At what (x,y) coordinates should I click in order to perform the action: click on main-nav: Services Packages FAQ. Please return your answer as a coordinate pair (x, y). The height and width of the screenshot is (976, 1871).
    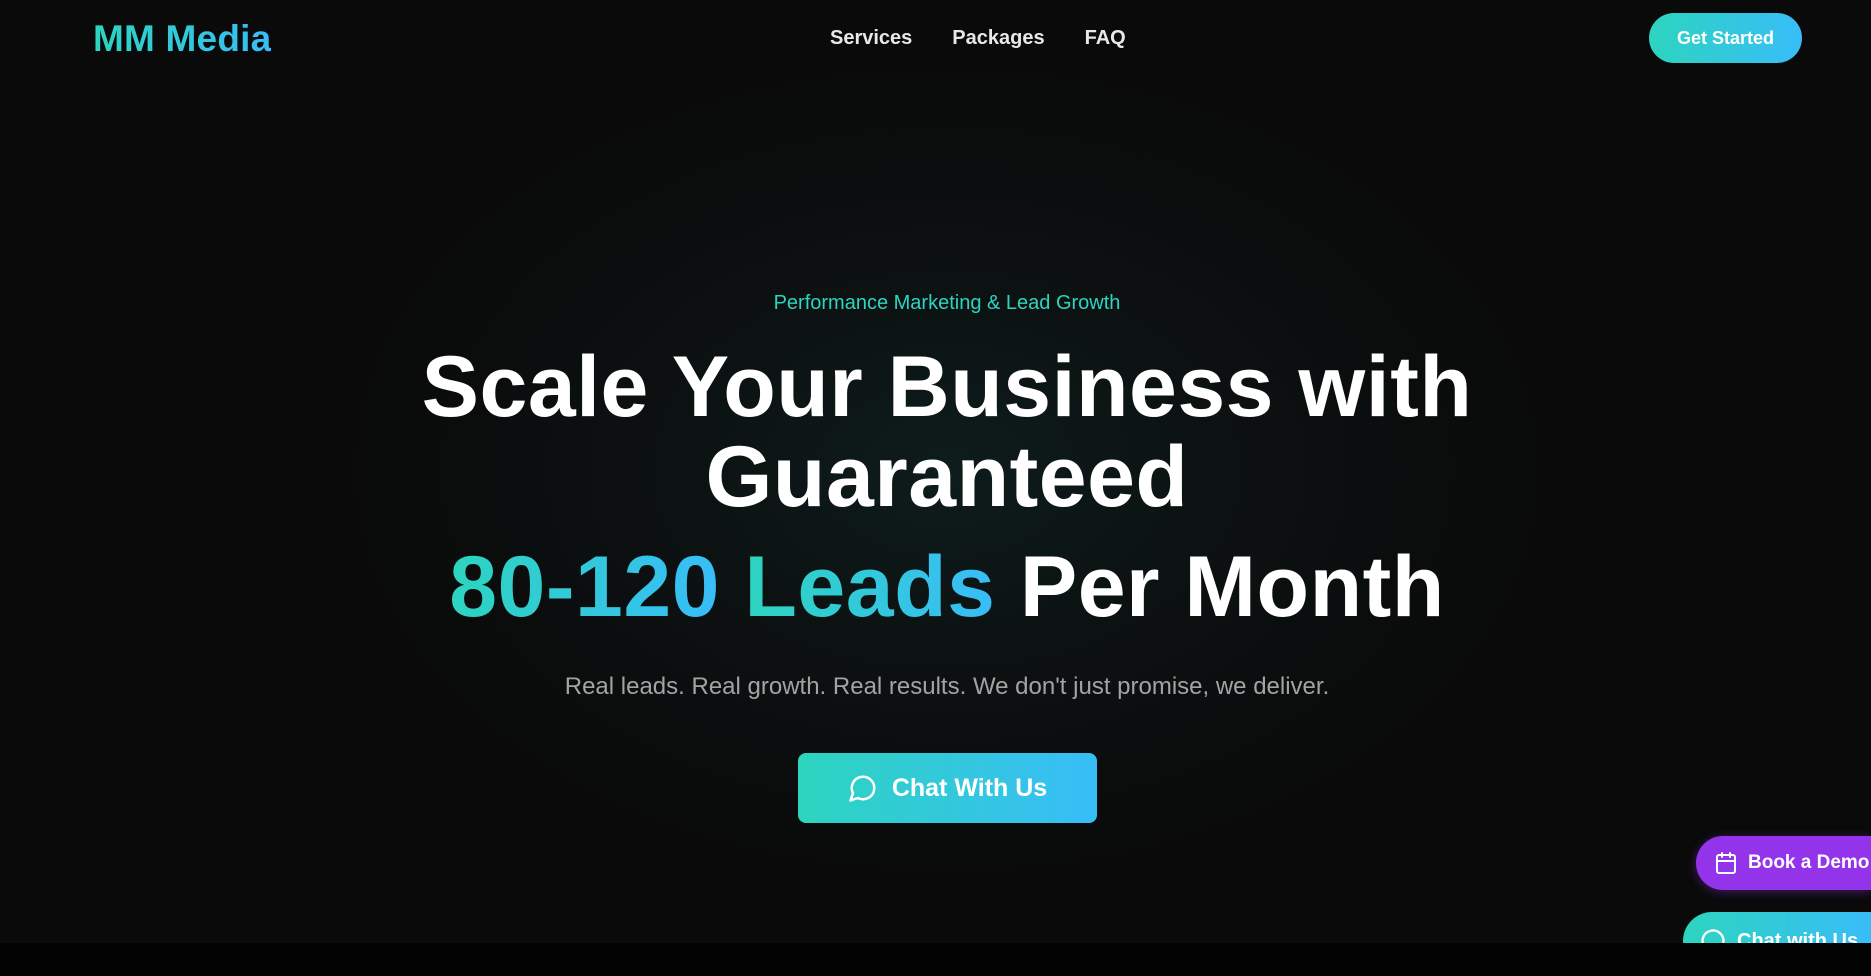
    Looking at the image, I should click on (978, 38).